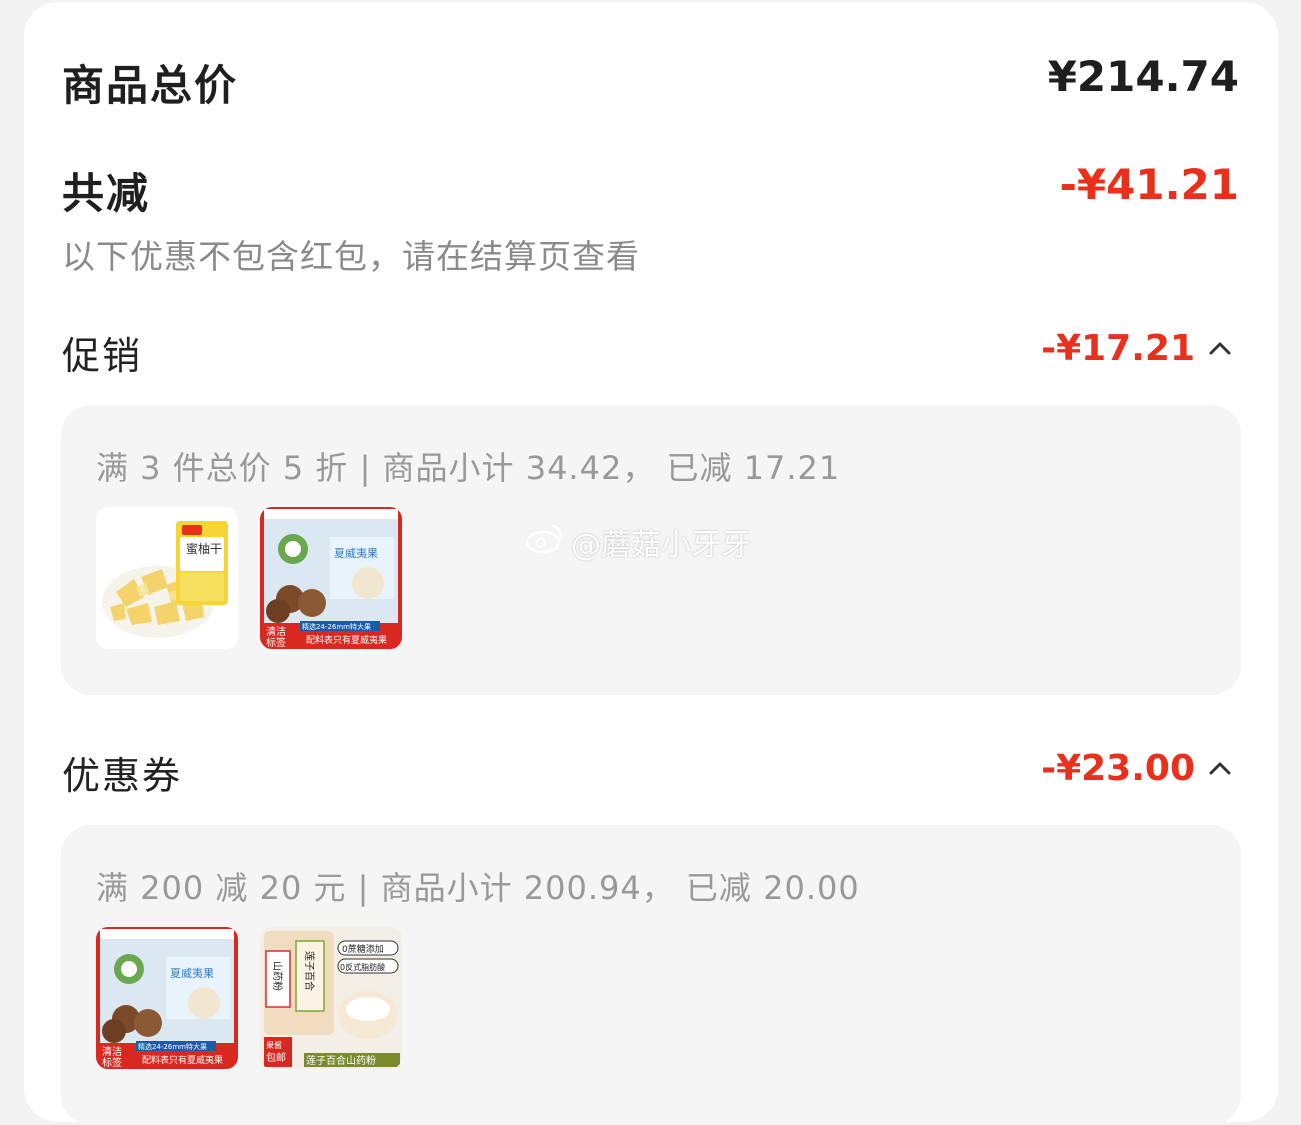 The height and width of the screenshot is (1125, 1301). I want to click on watermark: @蘑菇小牙牙, so click(638, 542).